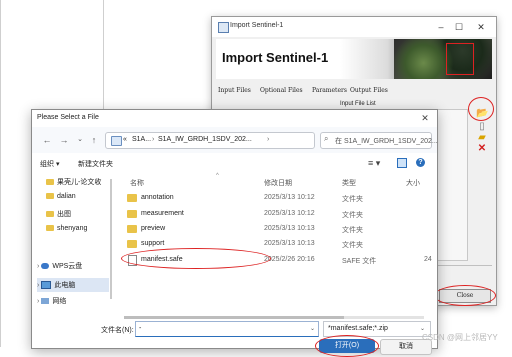 The width and height of the screenshot is (512, 357). Describe the element at coordinates (66, 196) in the screenshot. I see `sidebar-item-label: dalian` at that location.